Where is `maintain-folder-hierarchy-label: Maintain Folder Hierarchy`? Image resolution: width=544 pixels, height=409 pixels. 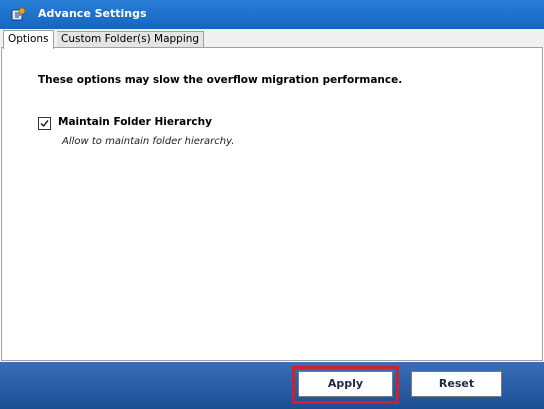
maintain-folder-hierarchy-label: Maintain Folder Hierarchy is located at coordinates (135, 122).